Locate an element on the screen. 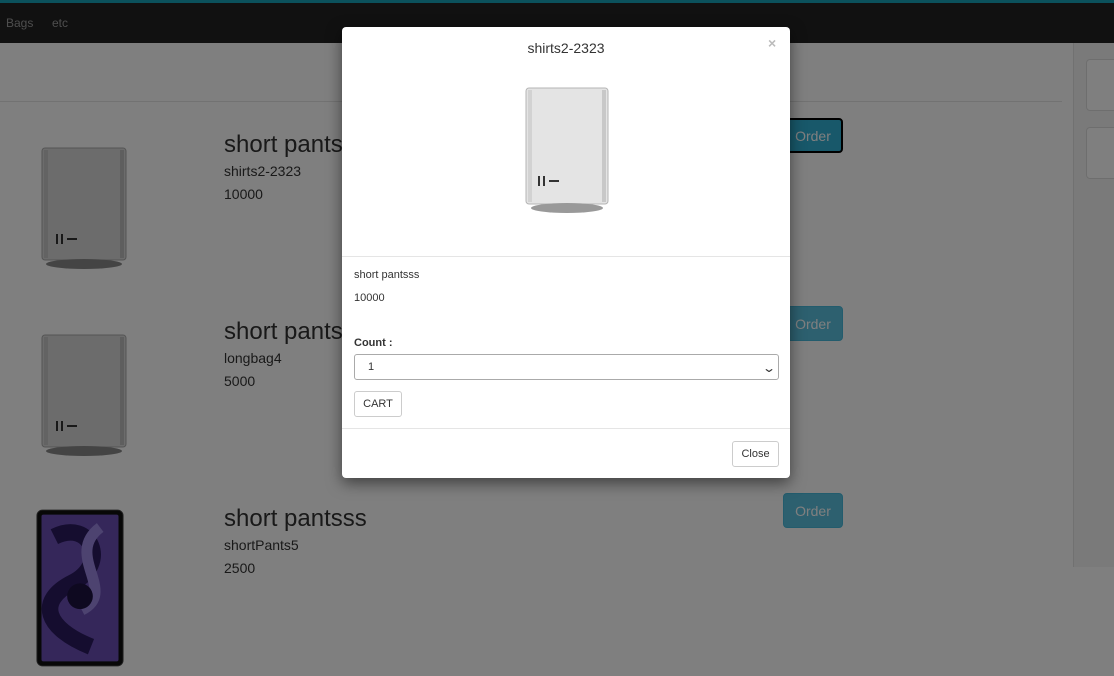 This screenshot has width=1114, height=676. count-select: 1 ⌄ is located at coordinates (566, 367).